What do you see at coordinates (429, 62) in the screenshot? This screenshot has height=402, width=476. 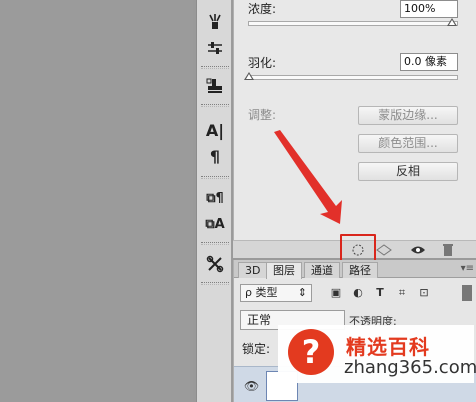 I see `feather-input: 0.0 像素` at bounding box center [429, 62].